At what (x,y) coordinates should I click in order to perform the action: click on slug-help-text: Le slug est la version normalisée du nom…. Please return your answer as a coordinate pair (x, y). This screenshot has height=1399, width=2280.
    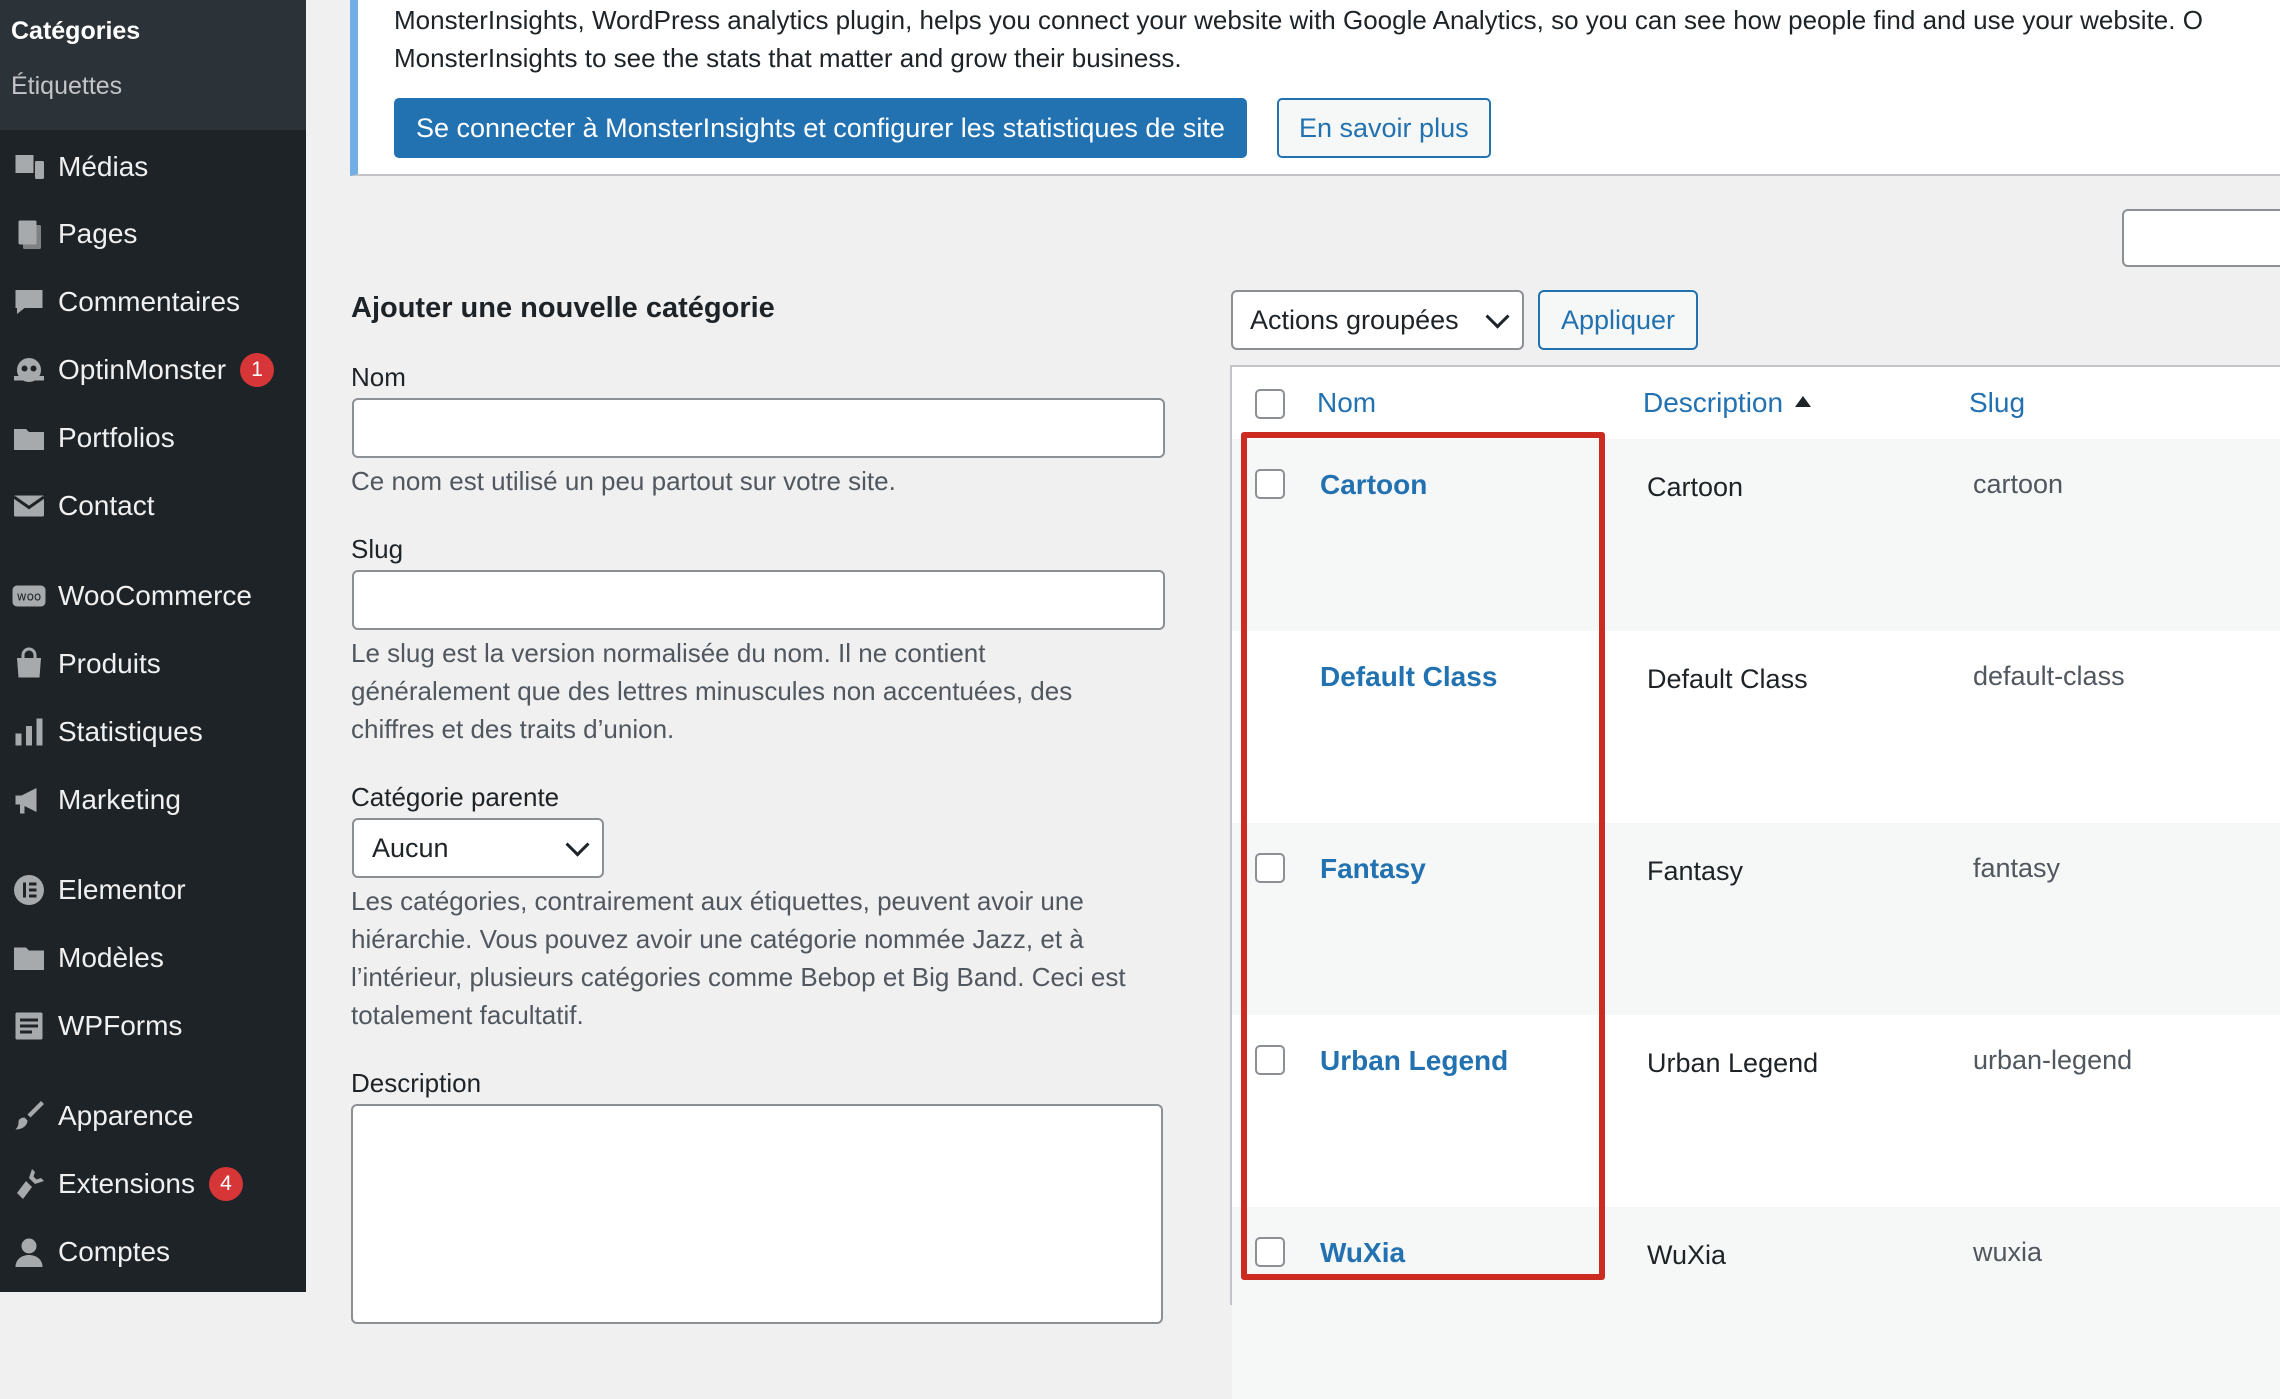
    Looking at the image, I should click on (712, 691).